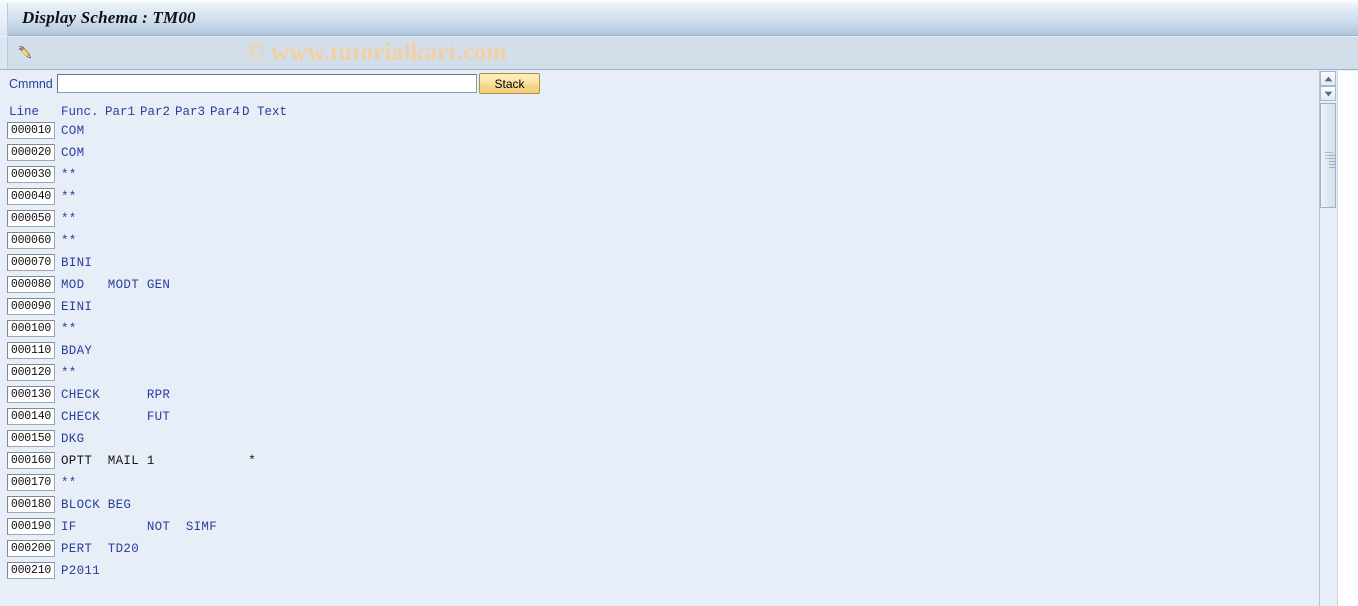 This screenshot has width=1358, height=606. Describe the element at coordinates (1347, 338) in the screenshot. I see `outer-scroll-gutter` at that location.